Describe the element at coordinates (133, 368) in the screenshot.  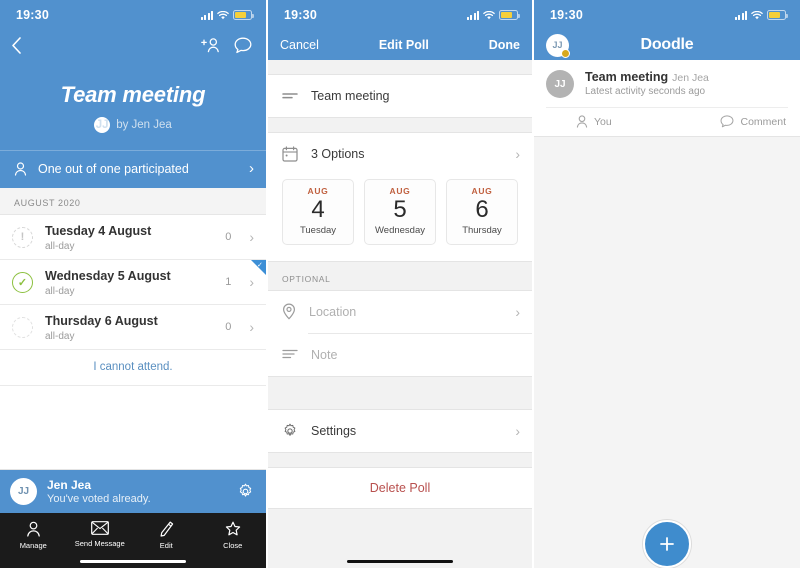
I see `cannot-attend-link: I cannot attend.` at that location.